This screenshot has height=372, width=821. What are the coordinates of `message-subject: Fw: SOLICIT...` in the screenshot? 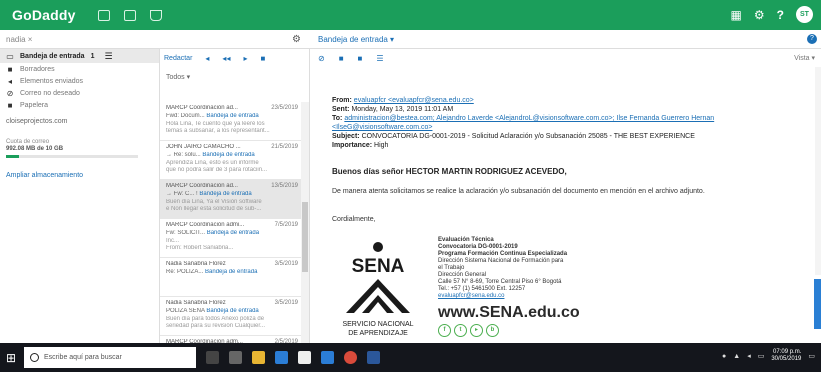 It's located at (186, 233).